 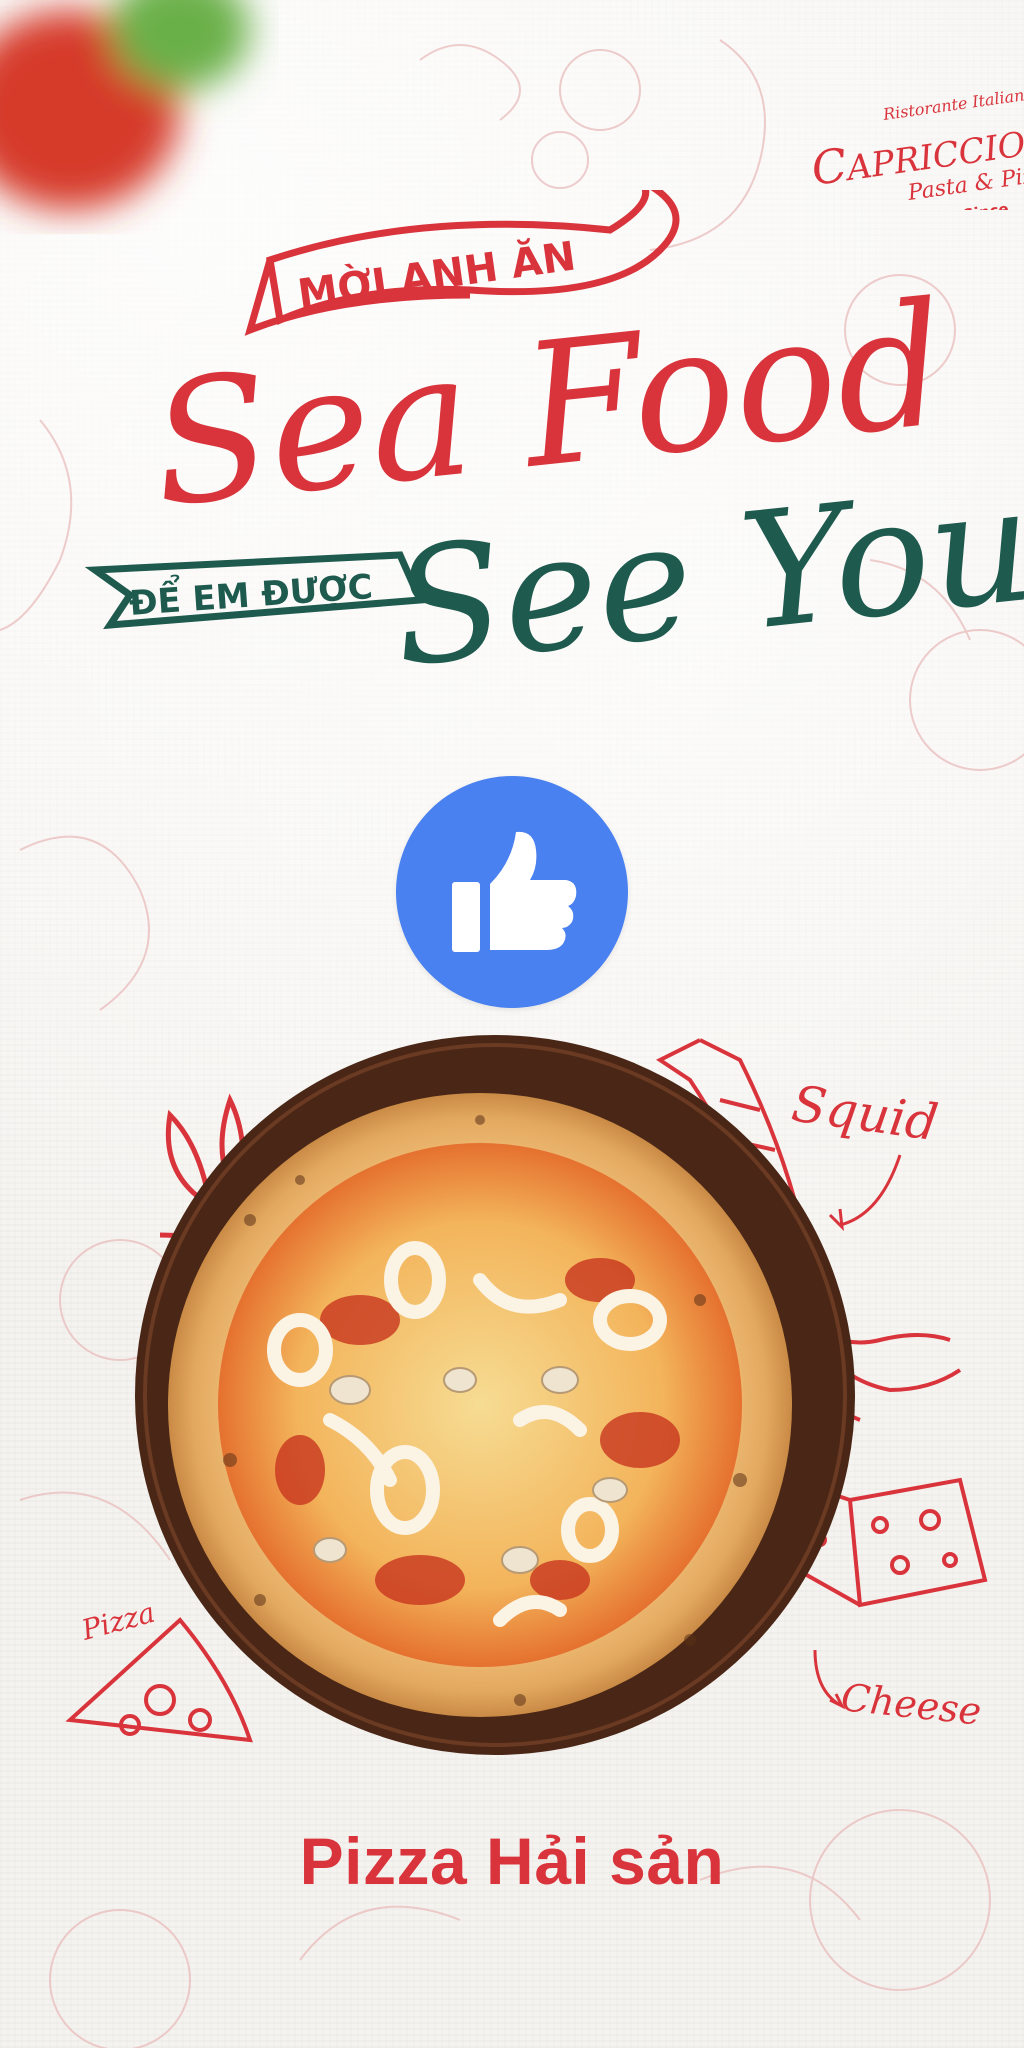 What do you see at coordinates (952, 104) in the screenshot?
I see `svg-text: Ristorante Italiano` at bounding box center [952, 104].